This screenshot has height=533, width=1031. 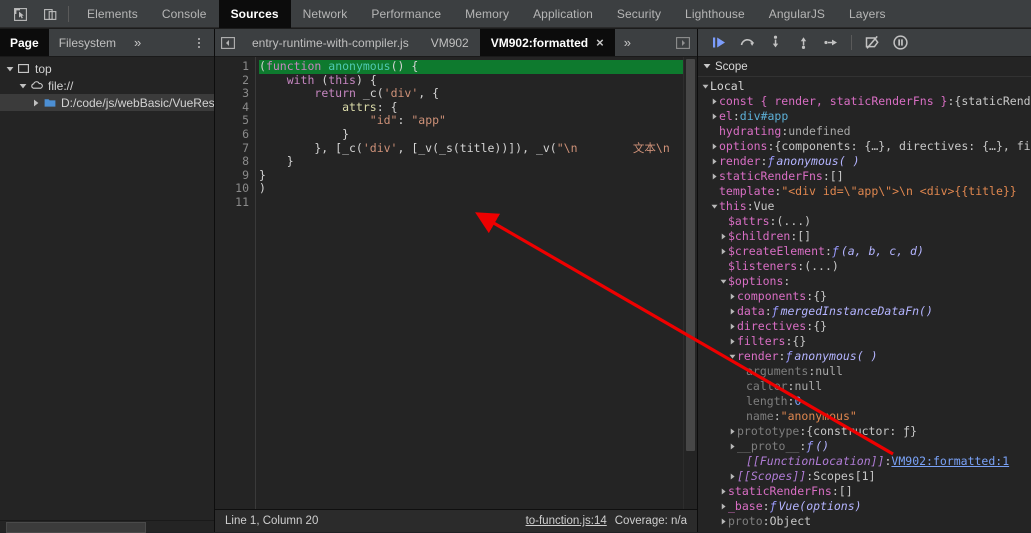 I want to click on pause-on-exceptions-button, so click(x=900, y=43).